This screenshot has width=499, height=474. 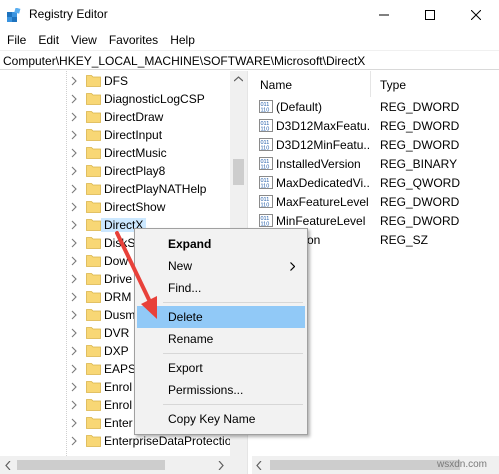 What do you see at coordinates (120, 243) in the screenshot?
I see `tree-item-label: DiskS` at bounding box center [120, 243].